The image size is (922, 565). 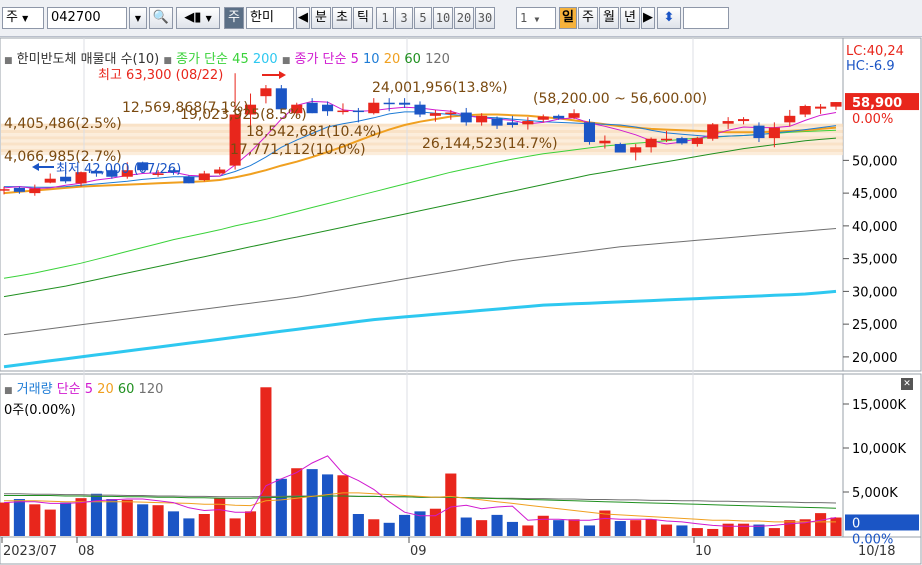 What do you see at coordinates (875, 260) in the screenshot?
I see `price-tick-label: 35,000` at bounding box center [875, 260].